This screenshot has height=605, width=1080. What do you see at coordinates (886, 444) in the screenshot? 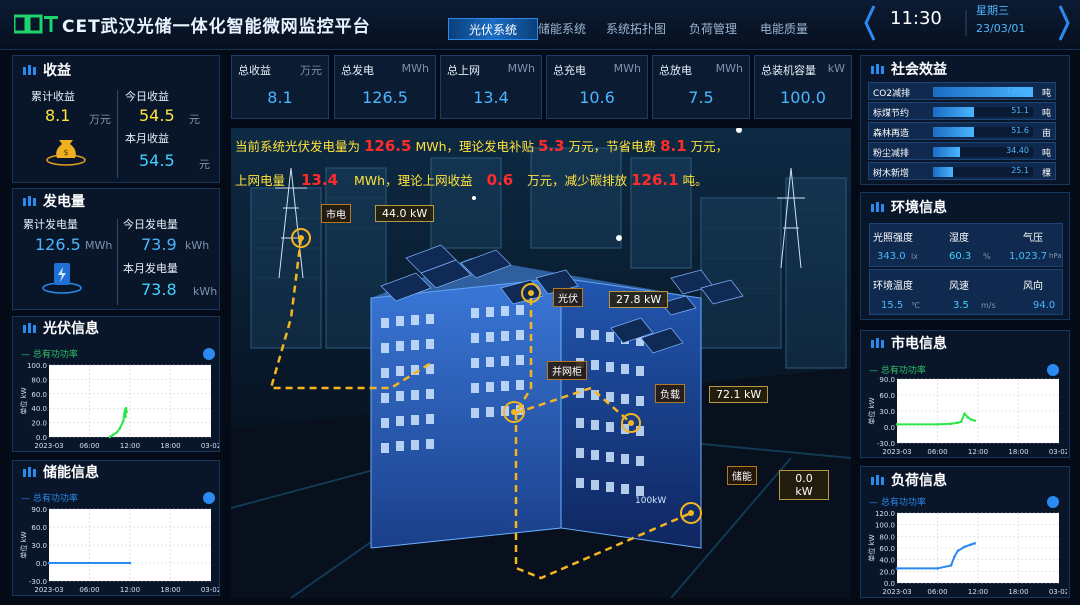
I see `y-tick-label: -30.0` at bounding box center [886, 444].